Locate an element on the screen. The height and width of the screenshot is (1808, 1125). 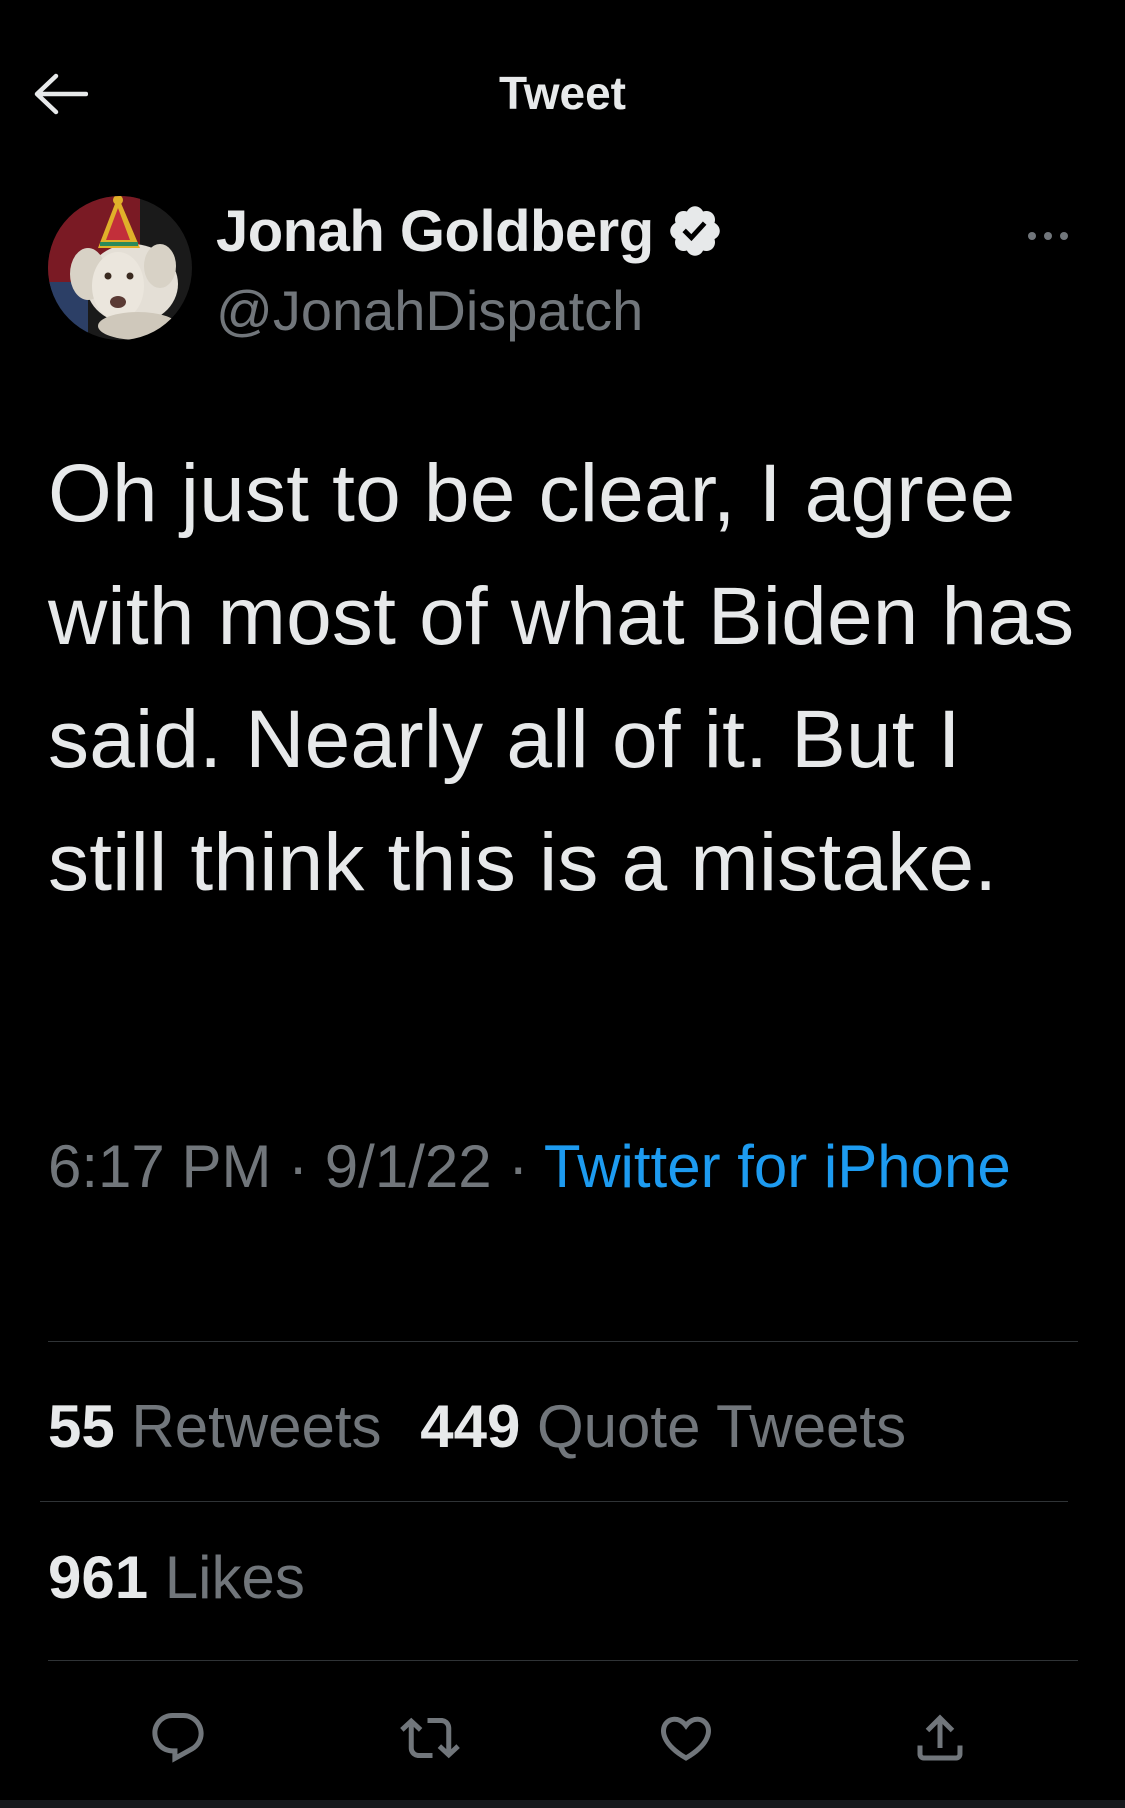
likes-label: Likes is located at coordinates (234, 1577).